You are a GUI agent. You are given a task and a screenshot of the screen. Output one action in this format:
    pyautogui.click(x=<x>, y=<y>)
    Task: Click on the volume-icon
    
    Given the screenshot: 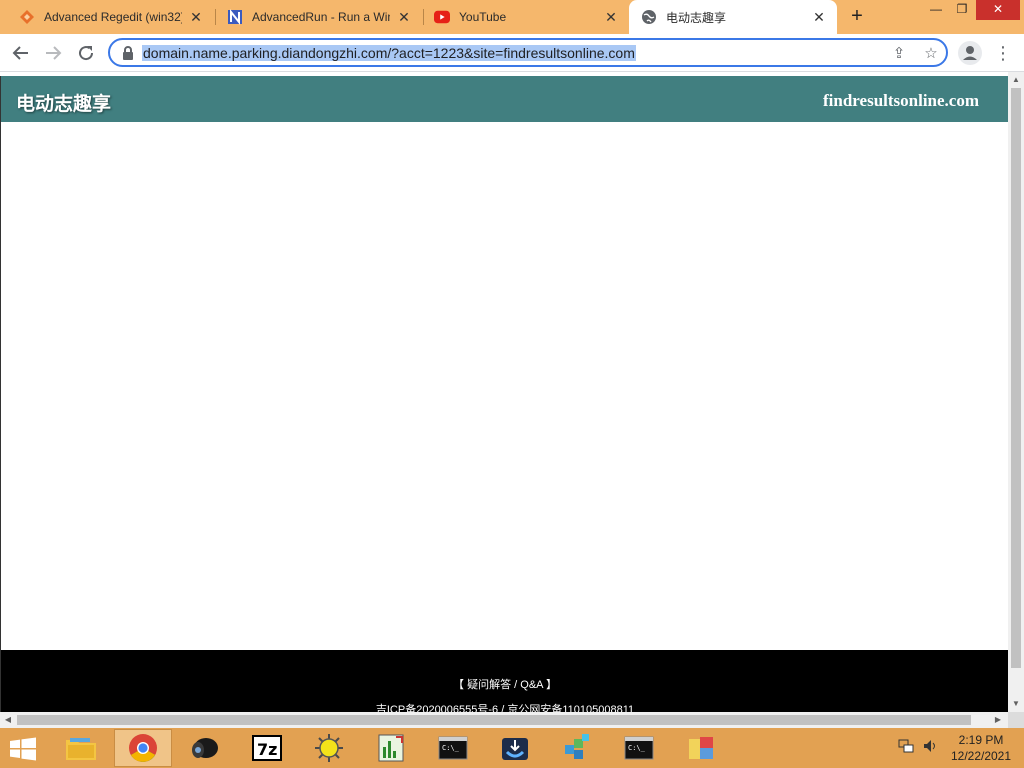 What is the action you would take?
    pyautogui.click(x=930, y=747)
    